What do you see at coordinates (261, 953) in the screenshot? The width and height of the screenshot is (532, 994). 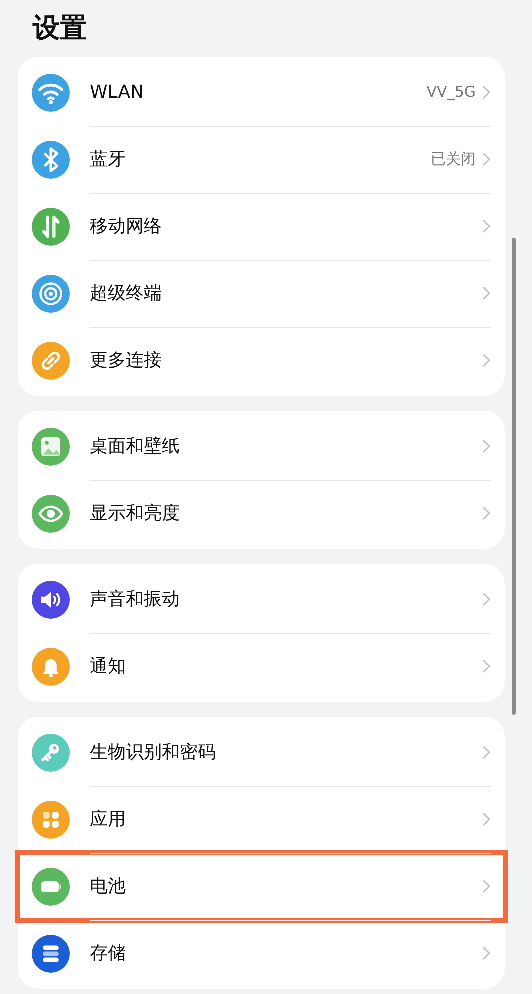 I see `settings-item: 存储` at bounding box center [261, 953].